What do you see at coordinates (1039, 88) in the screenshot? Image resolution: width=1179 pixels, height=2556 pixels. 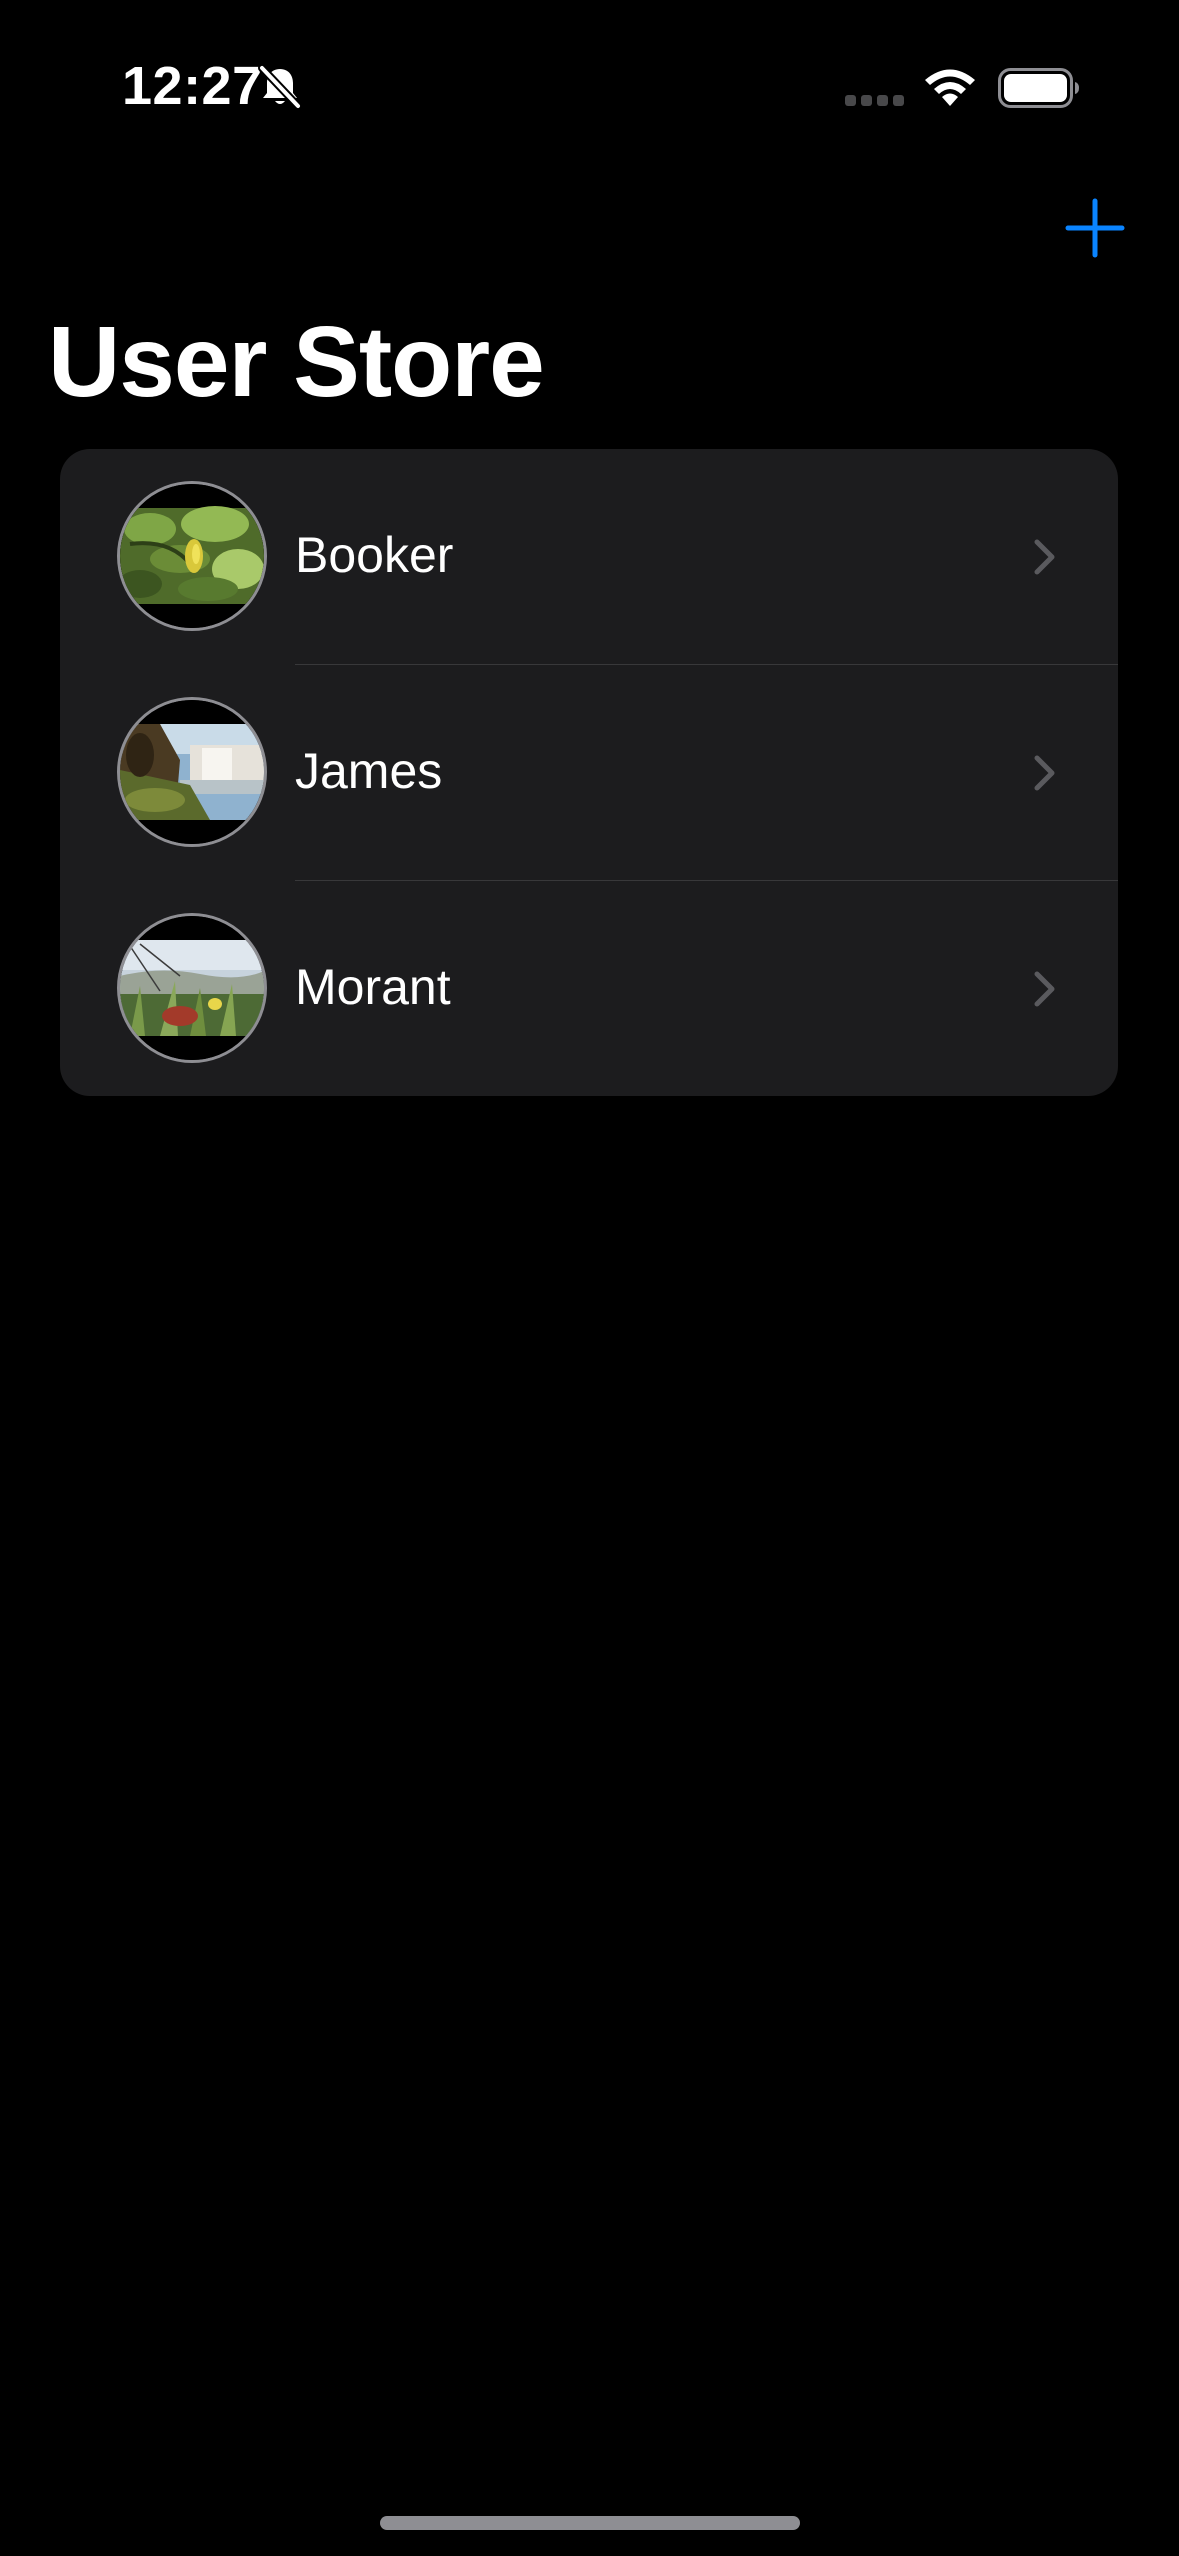 I see `battery-icon` at bounding box center [1039, 88].